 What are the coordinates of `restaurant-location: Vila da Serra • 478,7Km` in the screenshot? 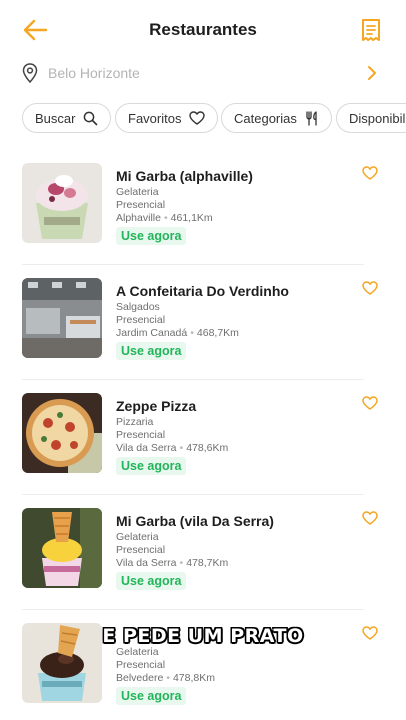 It's located at (172, 563).